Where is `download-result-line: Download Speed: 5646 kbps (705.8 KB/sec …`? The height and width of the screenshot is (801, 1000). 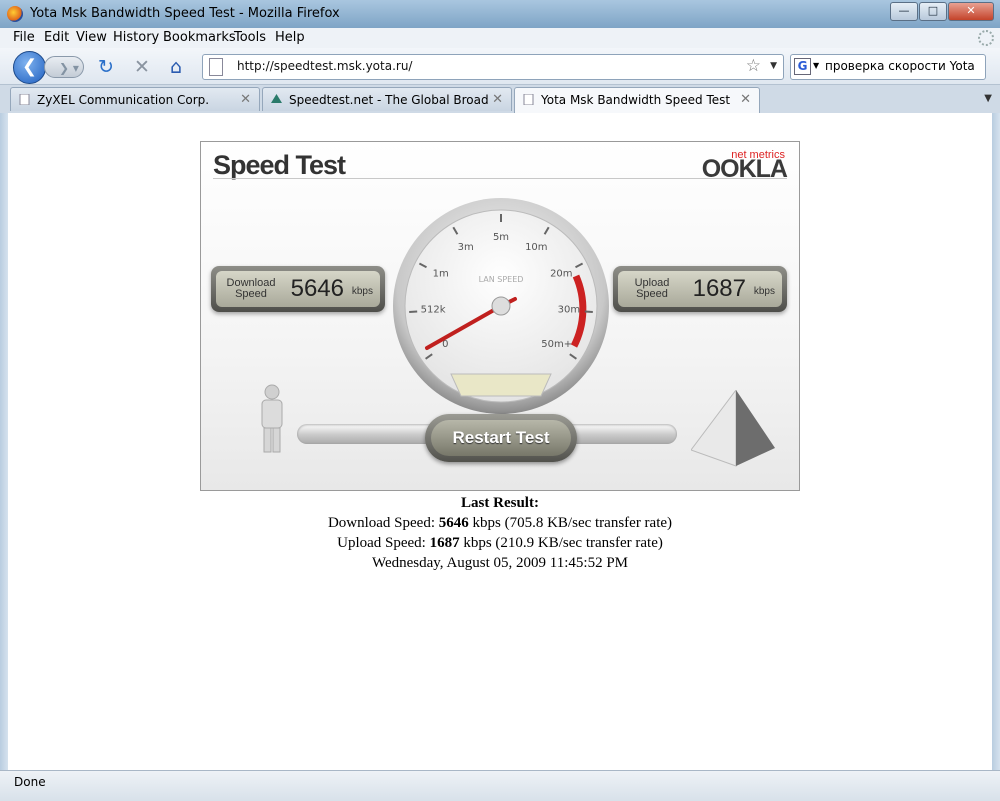
download-result-line: Download Speed: 5646 kbps (705.8 KB/sec … is located at coordinates (500, 523).